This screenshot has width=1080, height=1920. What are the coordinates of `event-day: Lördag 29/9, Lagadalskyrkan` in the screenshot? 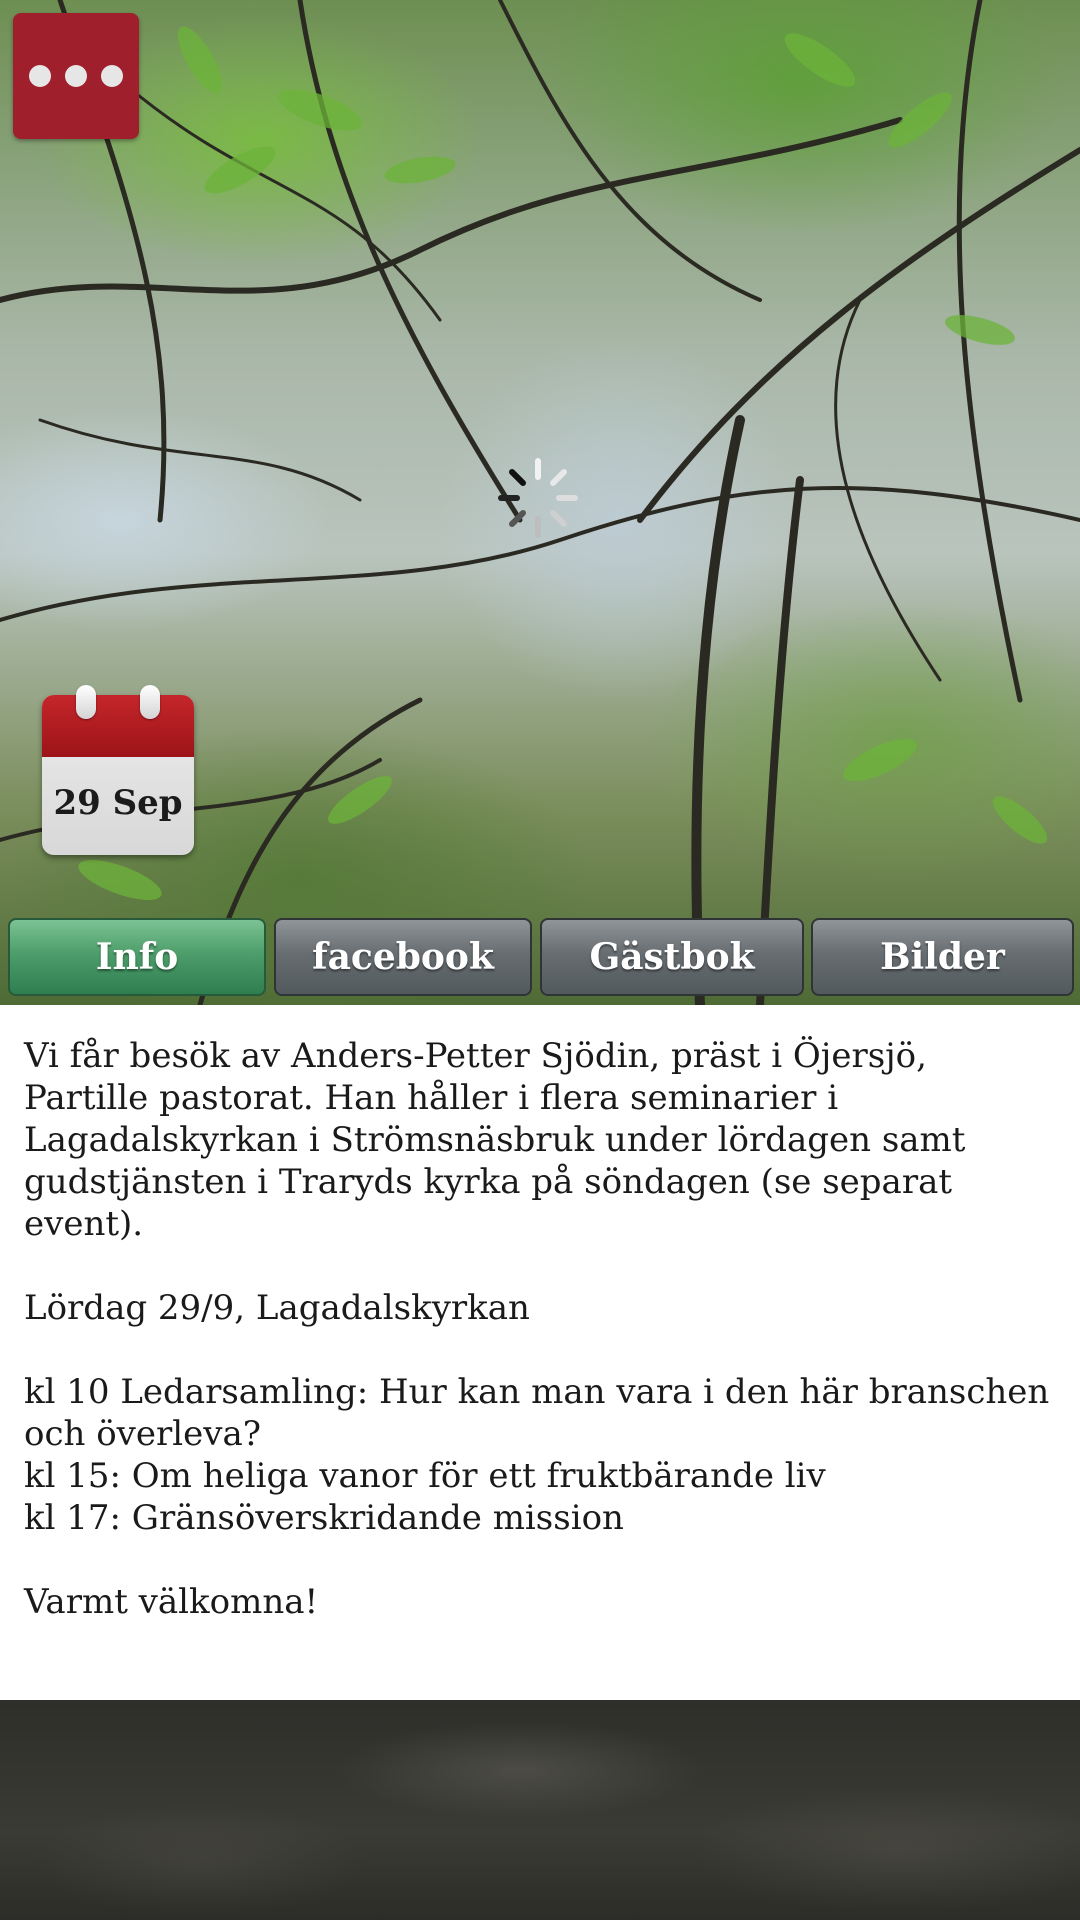 It's located at (277, 1308).